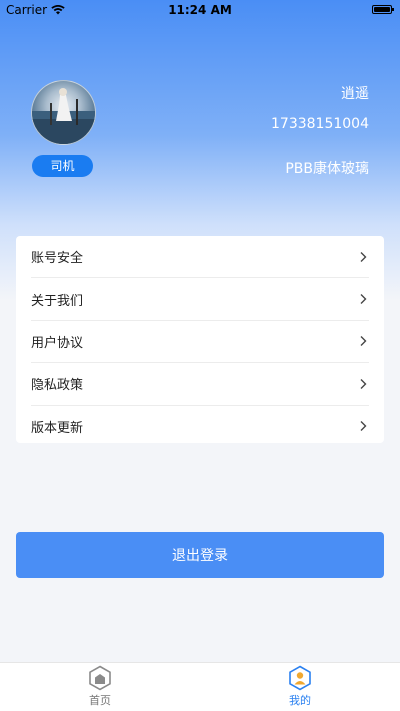 The width and height of the screenshot is (400, 711). Describe the element at coordinates (327, 169) in the screenshot. I see `user-company: PBB康体玻璃` at that location.